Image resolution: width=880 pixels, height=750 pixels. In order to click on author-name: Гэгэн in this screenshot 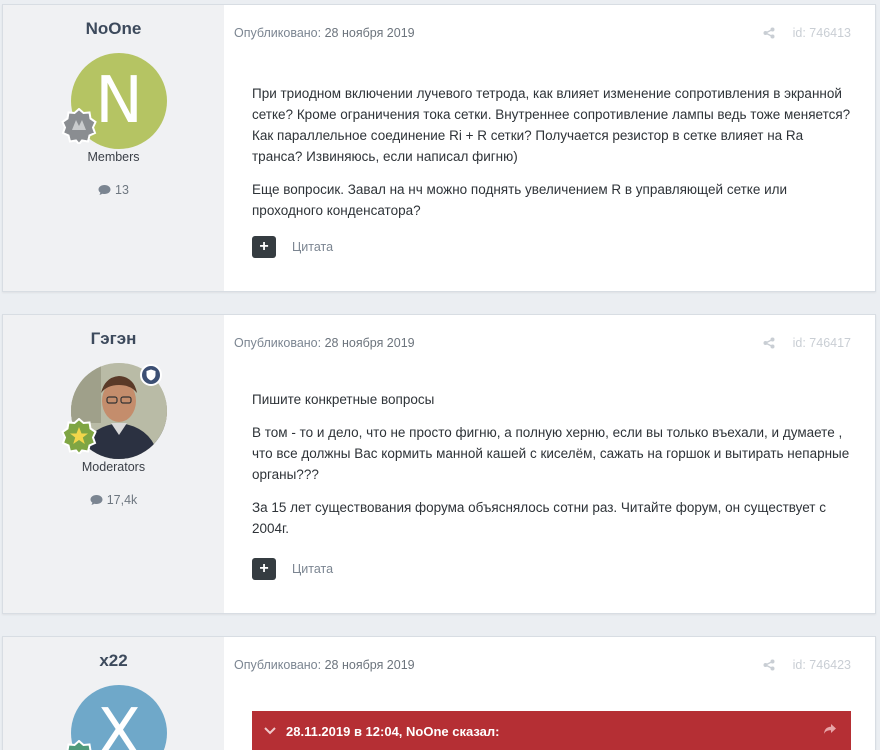, I will do `click(113, 339)`.